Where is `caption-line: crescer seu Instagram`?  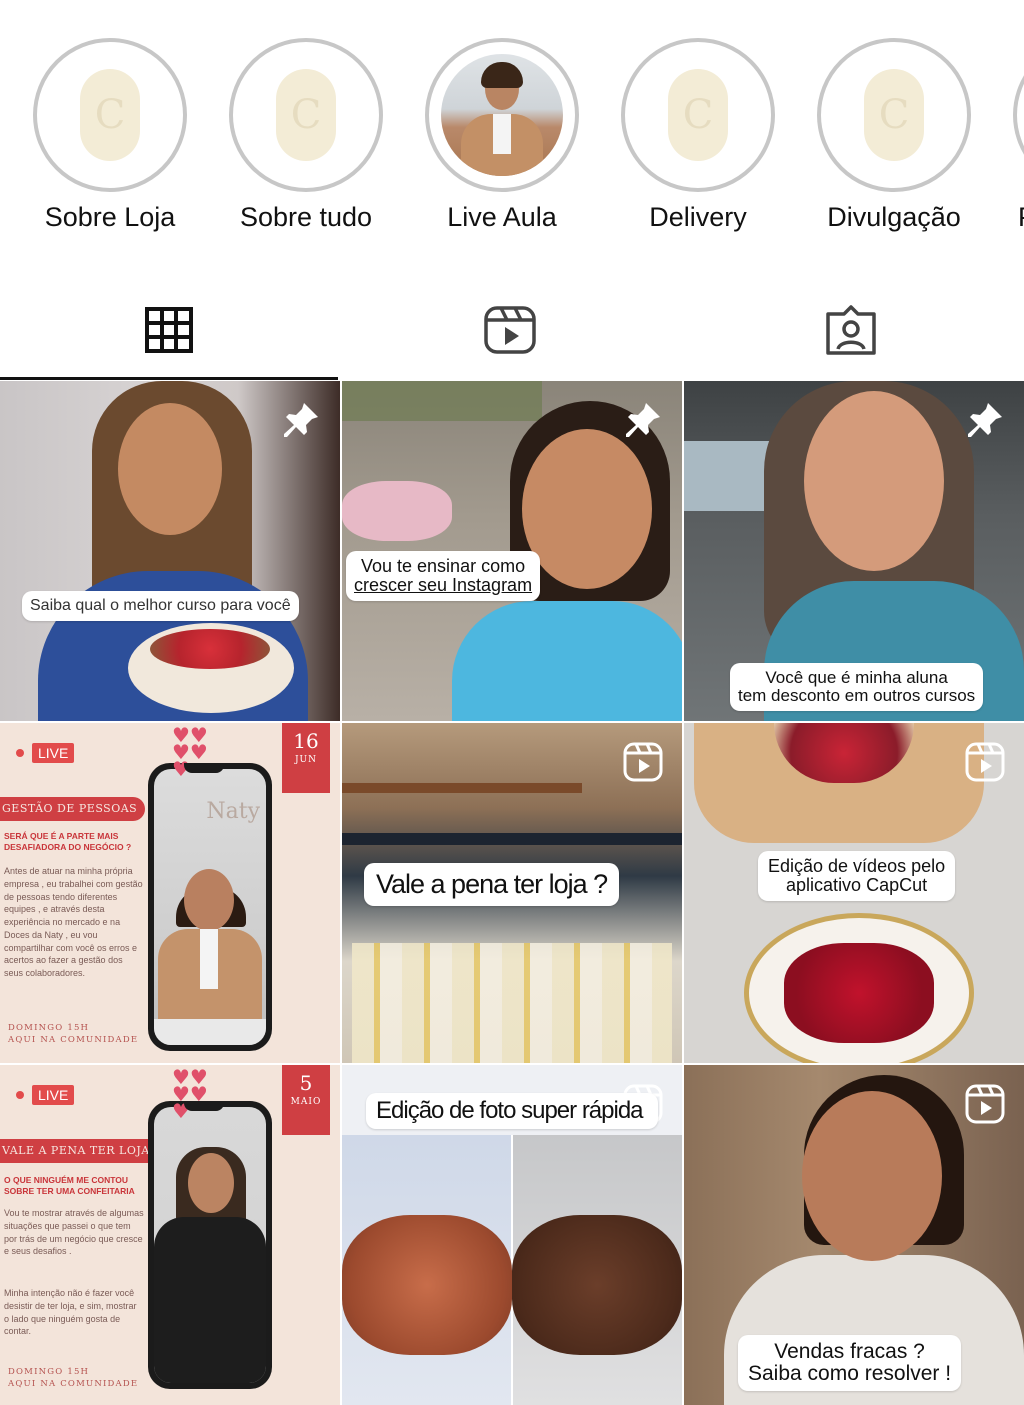
caption-line: crescer seu Instagram is located at coordinates (443, 584).